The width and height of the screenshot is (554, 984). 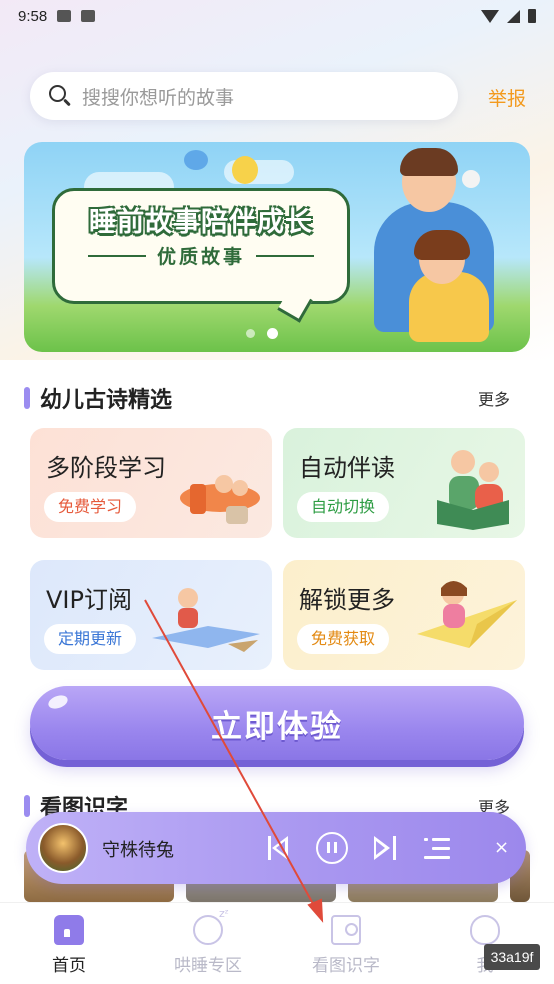 I want to click on nav-item-sleep: 哄睡专区, so click(x=208, y=943).